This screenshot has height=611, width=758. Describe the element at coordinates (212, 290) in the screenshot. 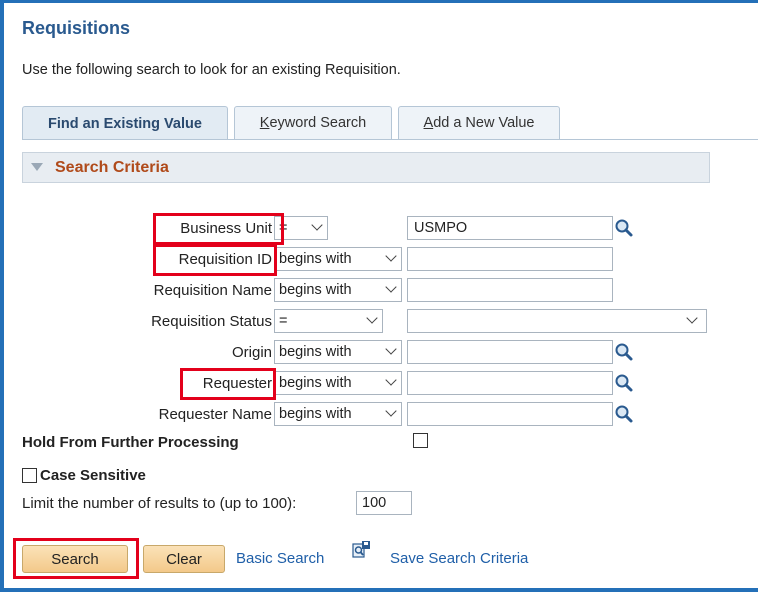

I see `requisition-name-label: Requisition Name` at that location.